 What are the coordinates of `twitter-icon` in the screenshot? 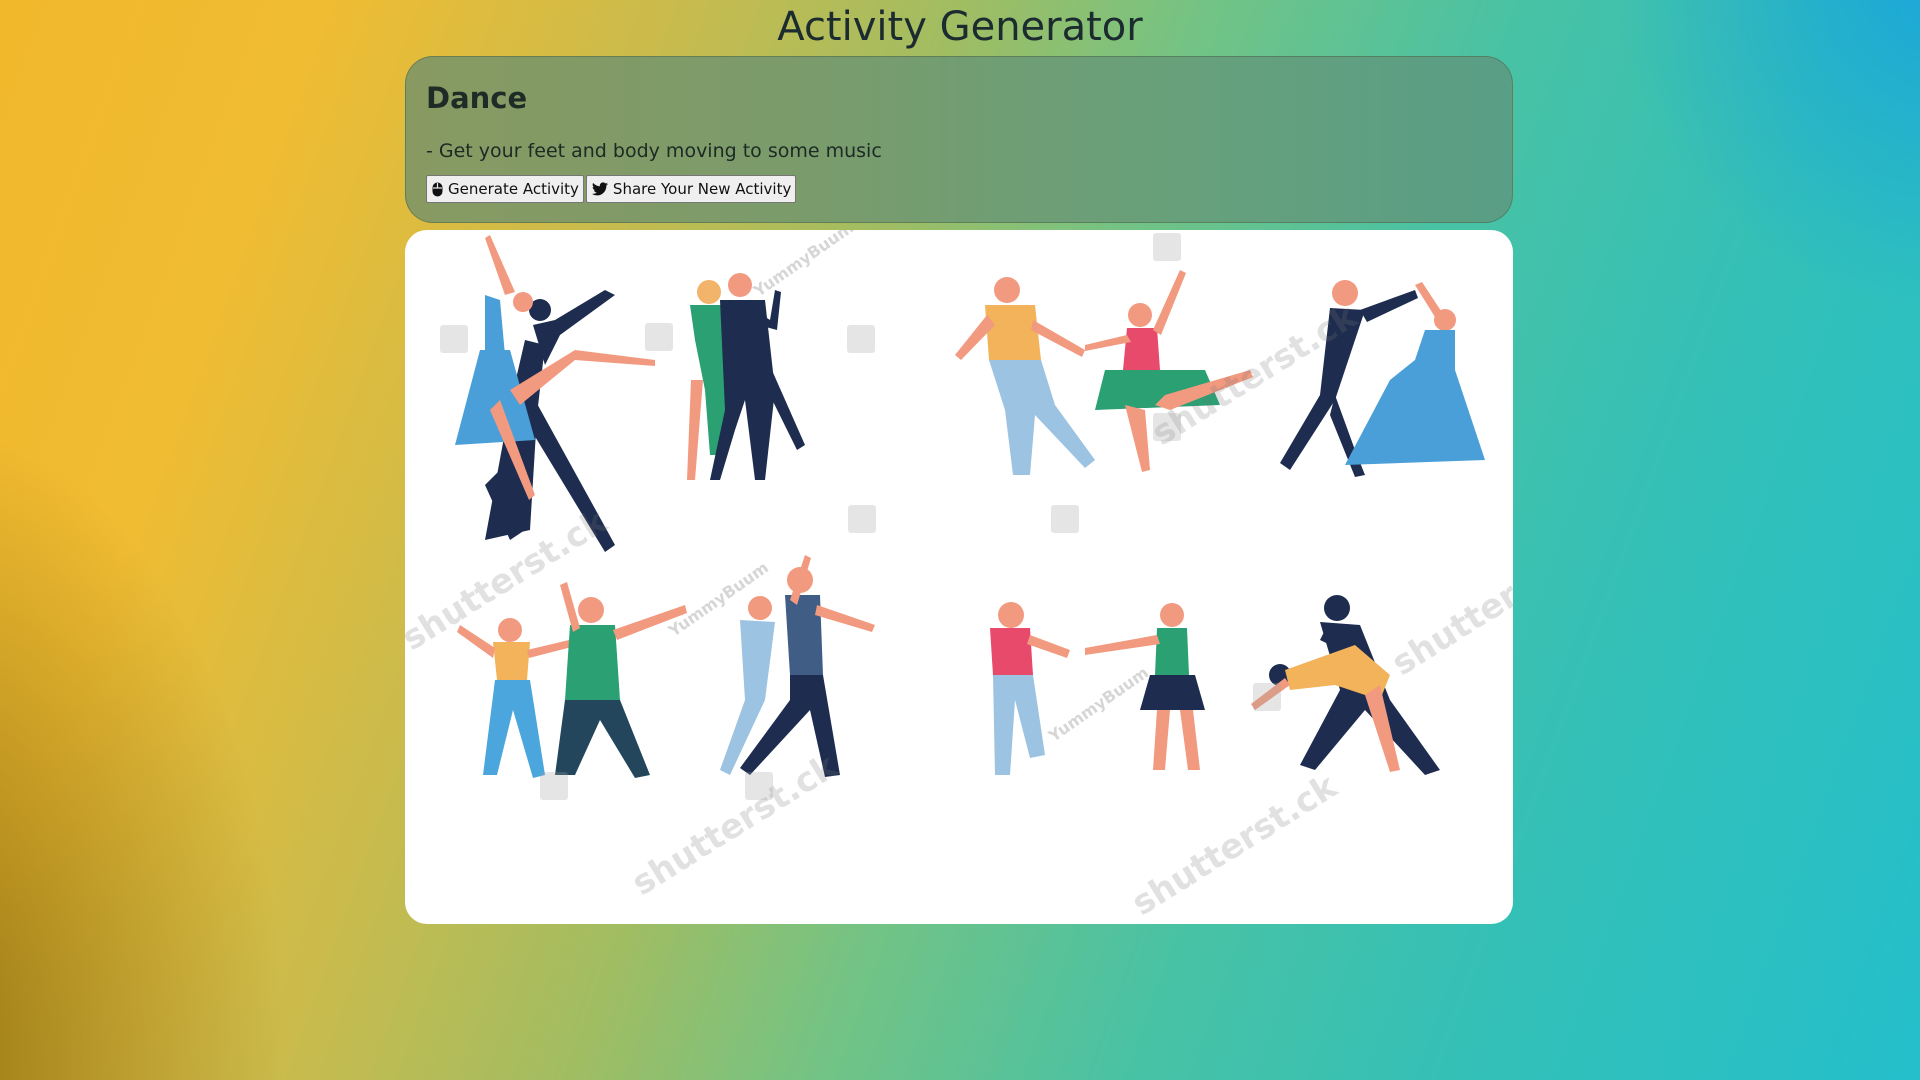 It's located at (599, 189).